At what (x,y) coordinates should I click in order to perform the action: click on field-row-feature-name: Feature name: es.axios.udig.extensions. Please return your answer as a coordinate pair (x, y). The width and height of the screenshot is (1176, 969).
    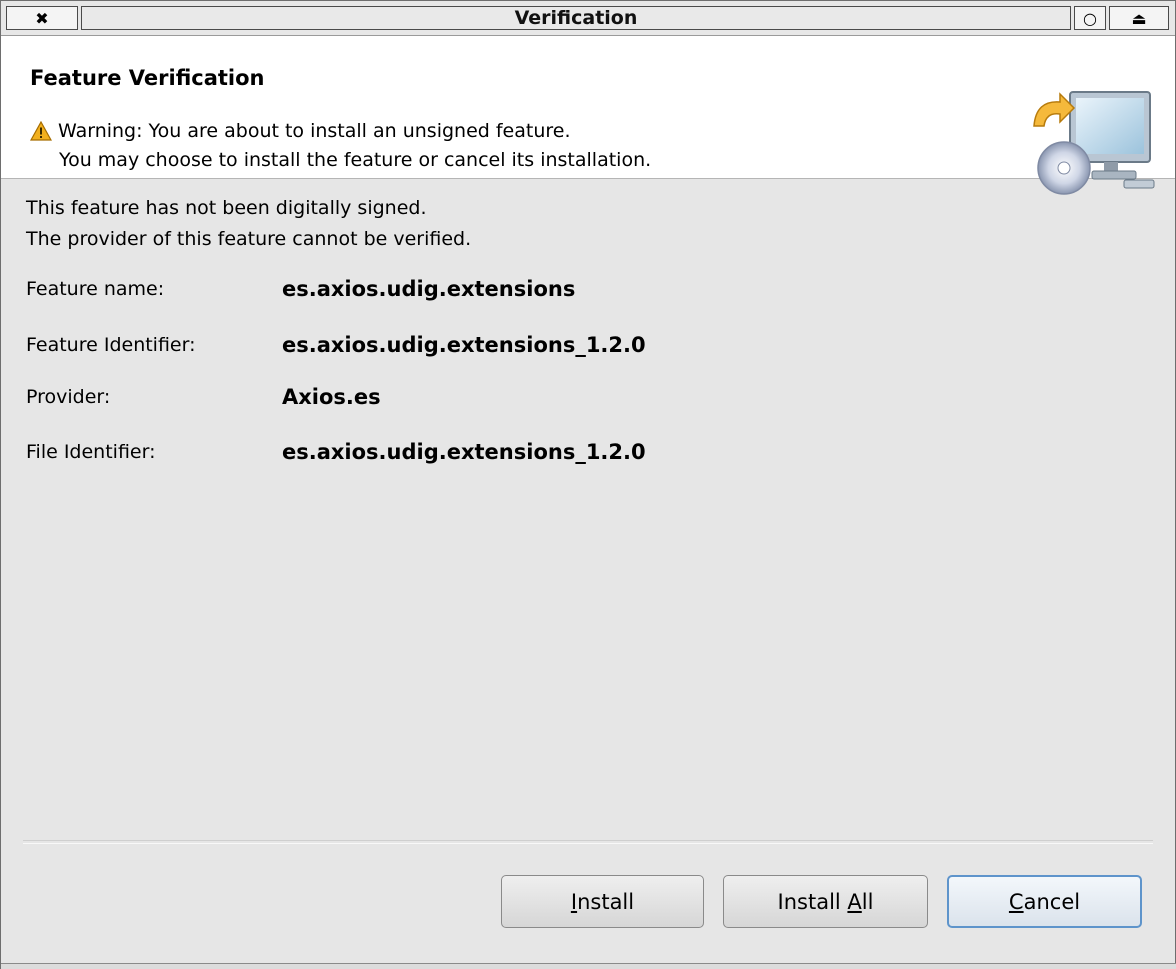
    Looking at the image, I should click on (300, 289).